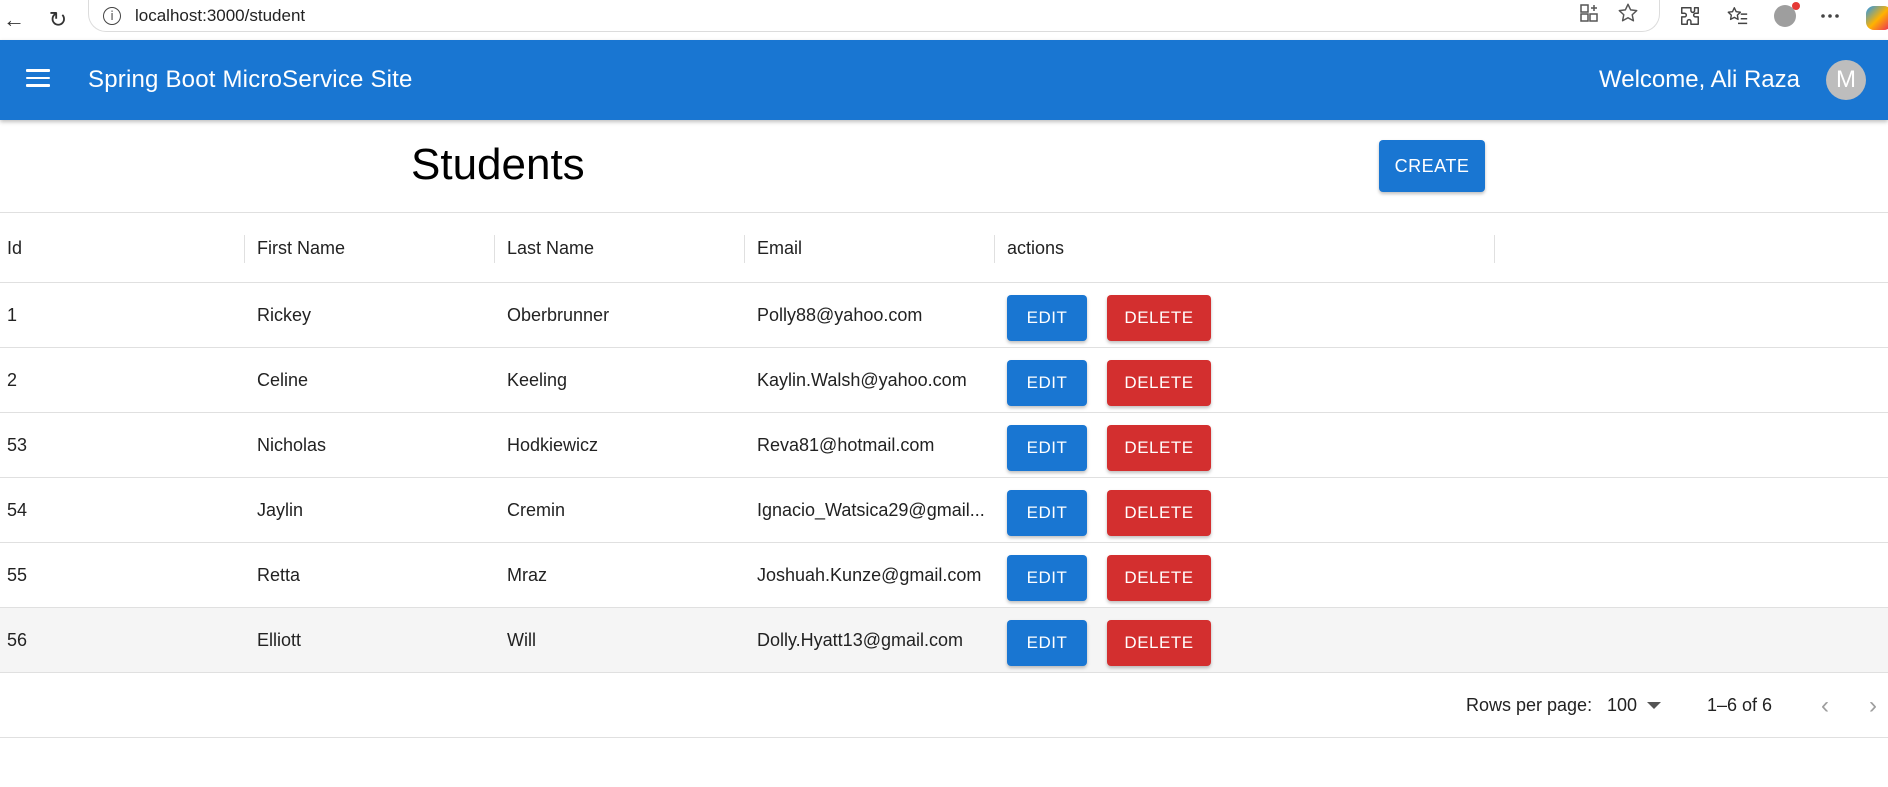 This screenshot has height=787, width=1888. I want to click on cell-last-name: Keeling, so click(537, 379).